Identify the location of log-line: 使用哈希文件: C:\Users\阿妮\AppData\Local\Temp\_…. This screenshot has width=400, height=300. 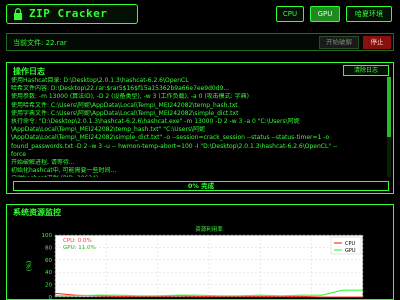
(124, 105).